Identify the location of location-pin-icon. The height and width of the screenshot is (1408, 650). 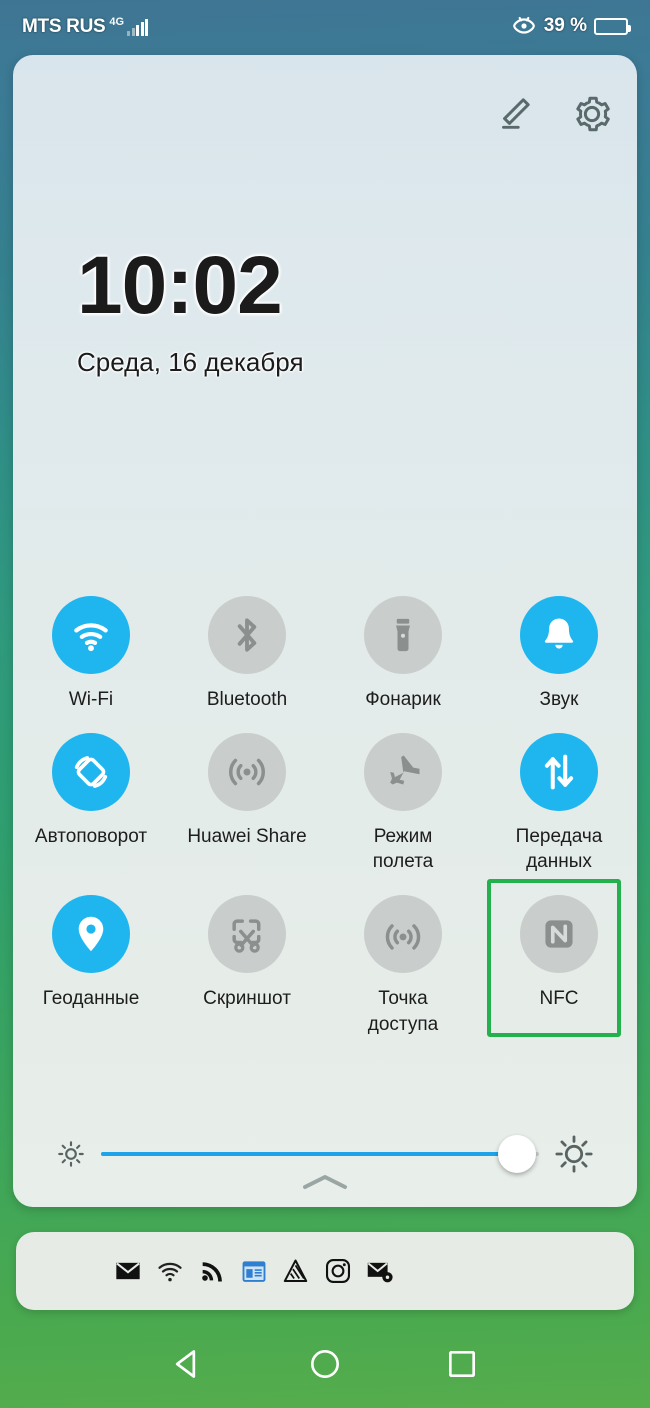
(91, 933).